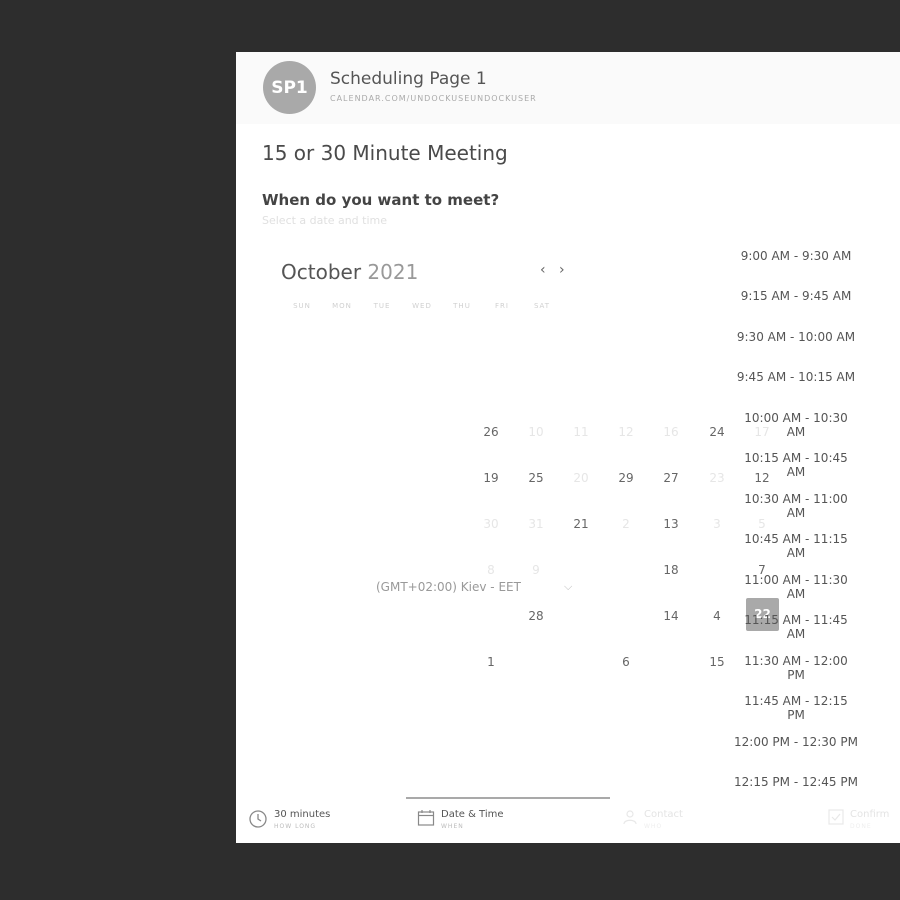 Image resolution: width=900 pixels, height=900 pixels. I want to click on time-slot: 11:30 AM - 12:00 PM, so click(796, 668).